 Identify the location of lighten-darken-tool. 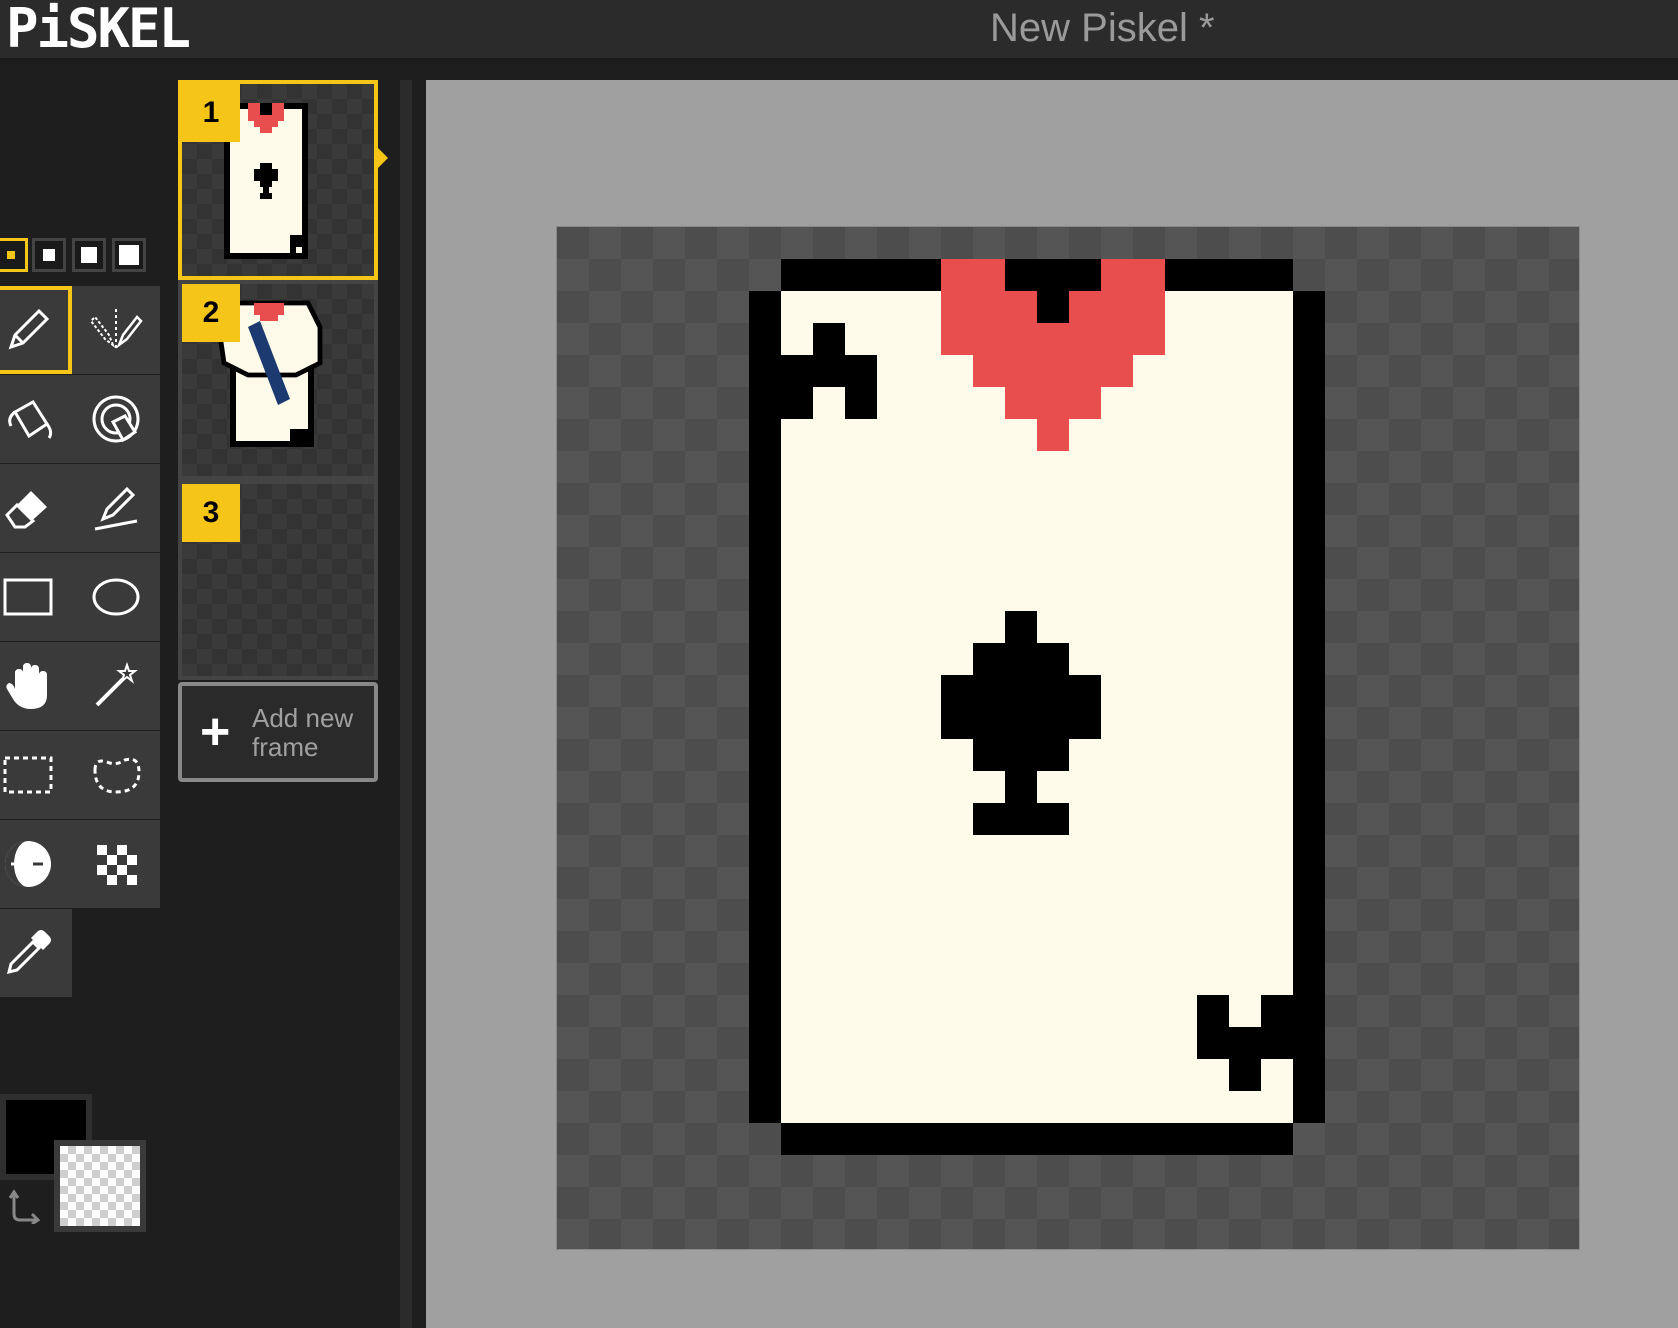
(36, 864).